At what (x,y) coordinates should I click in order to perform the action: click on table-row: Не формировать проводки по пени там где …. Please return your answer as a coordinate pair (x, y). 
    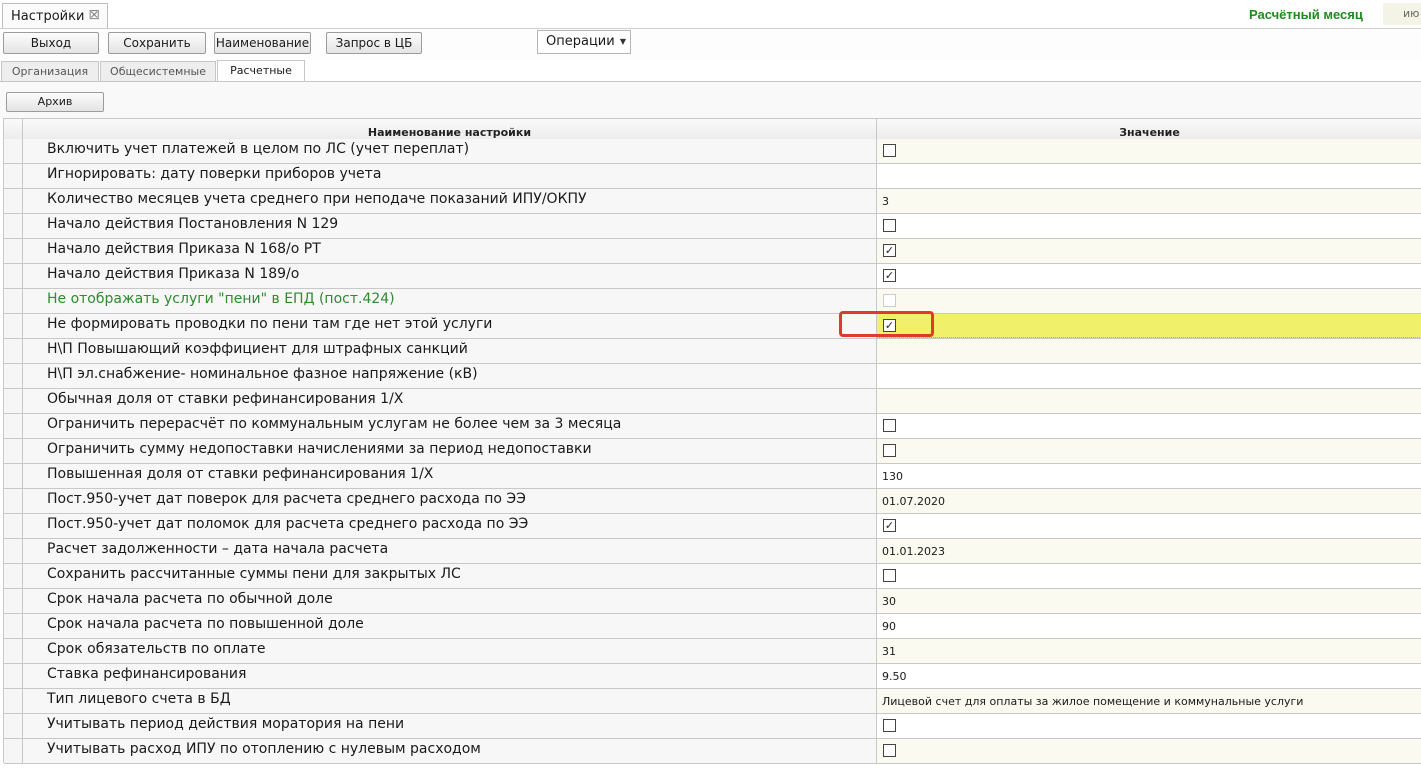
    Looking at the image, I should click on (712, 326).